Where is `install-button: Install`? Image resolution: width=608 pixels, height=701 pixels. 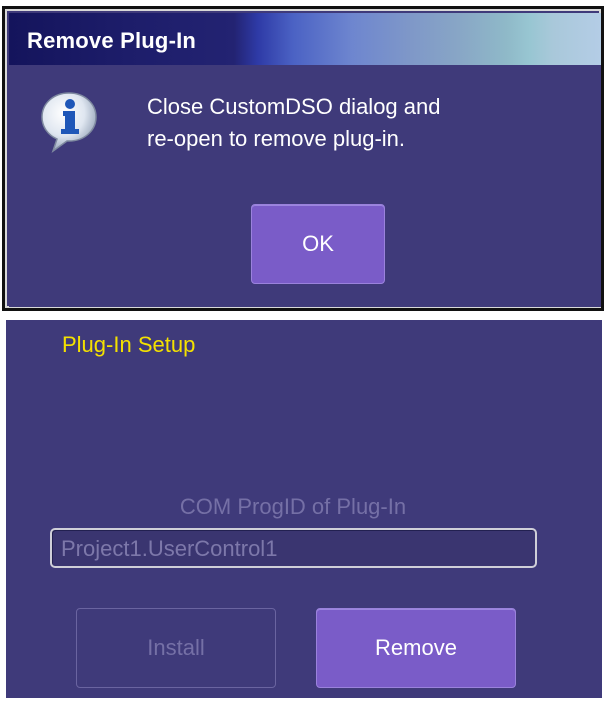
install-button: Install is located at coordinates (176, 648).